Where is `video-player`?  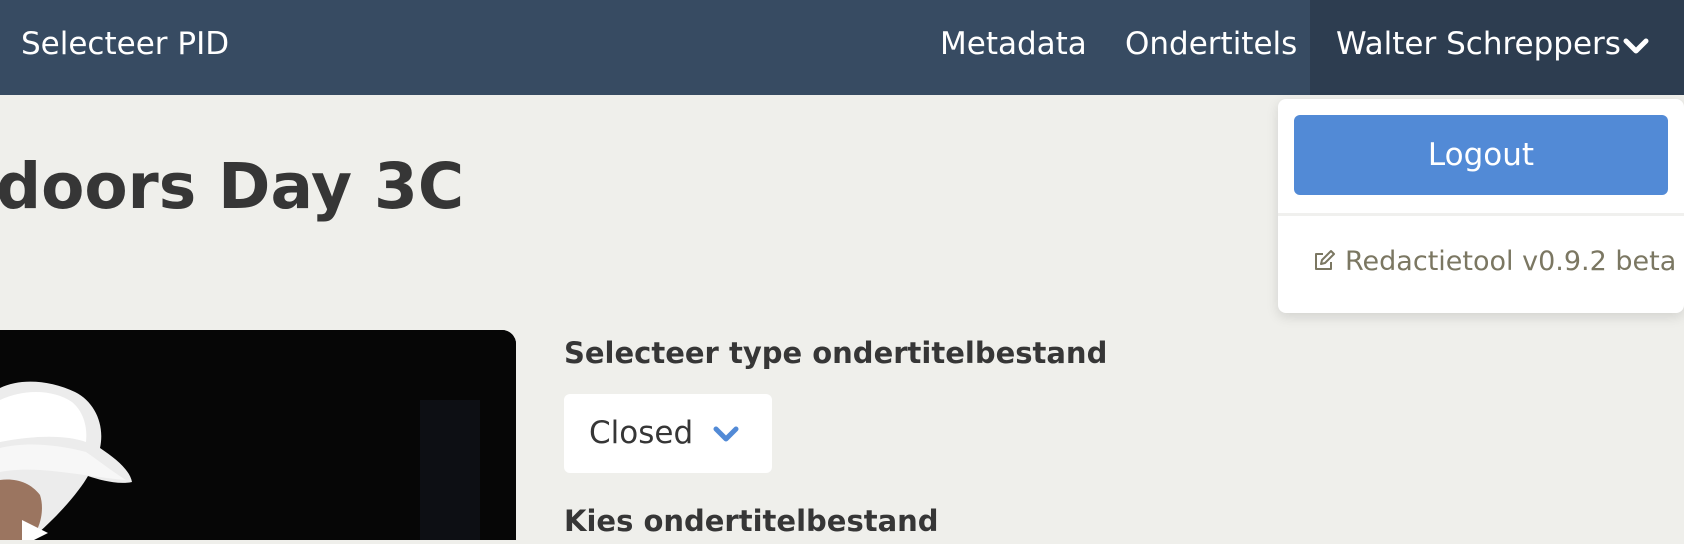 video-player is located at coordinates (258, 435).